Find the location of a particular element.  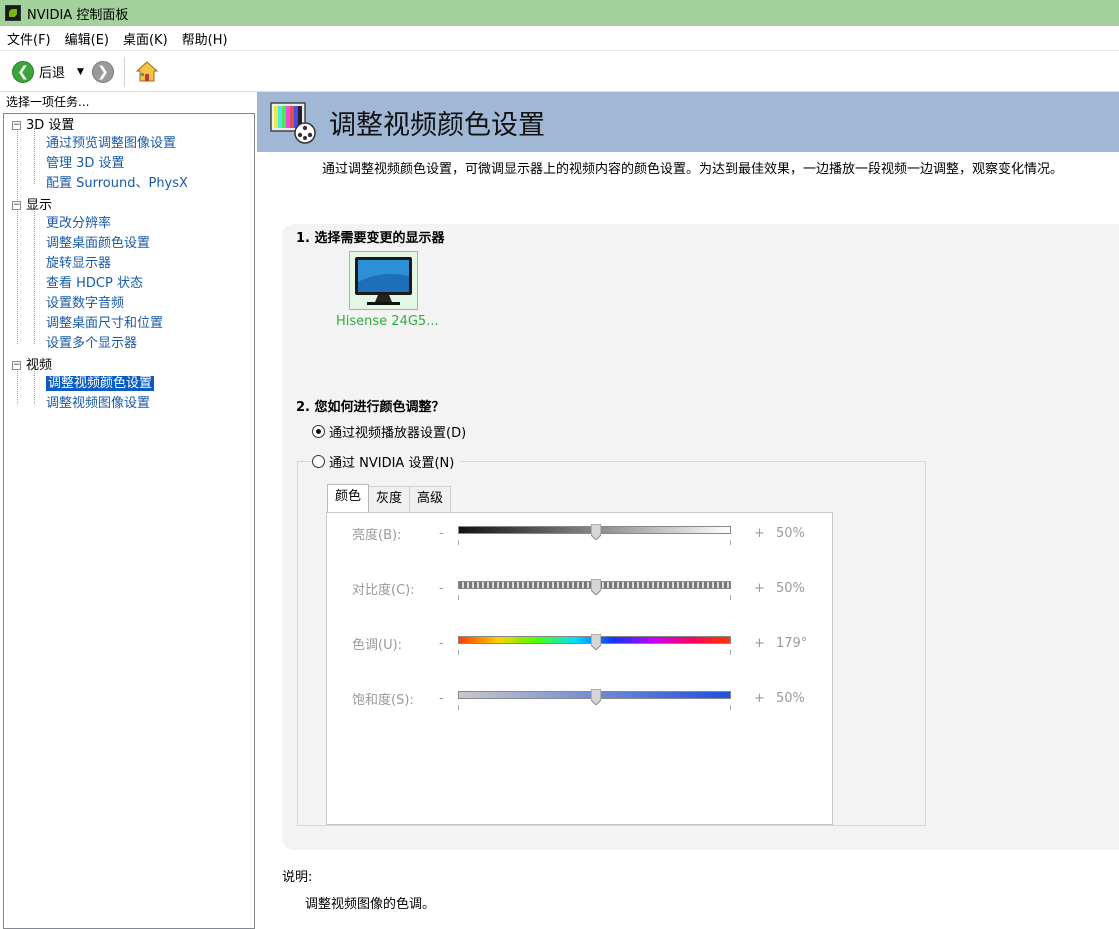

description-label: 说明: is located at coordinates (297, 877).